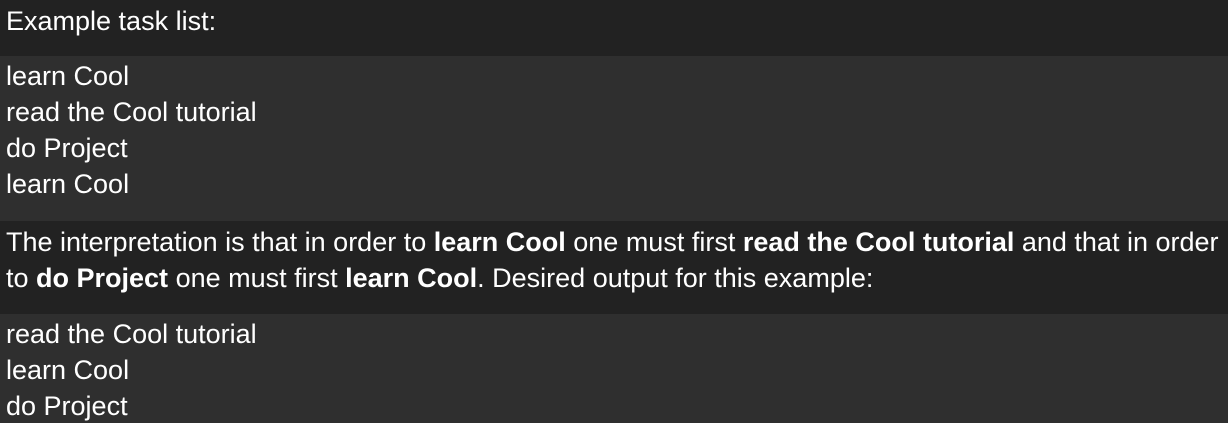  I want to click on explanation-bold-2: read the Cool tutorial, so click(878, 242).